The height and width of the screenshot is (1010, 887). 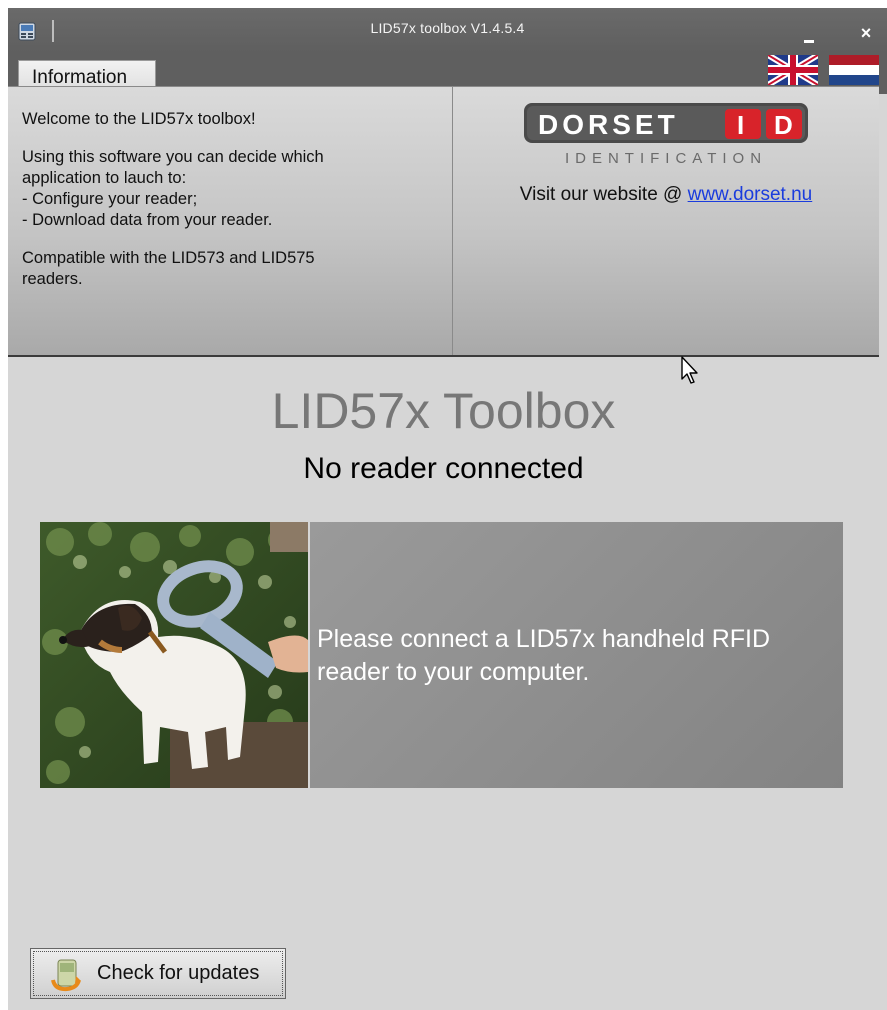 I want to click on reader-status: No reader connected, so click(x=443, y=468).